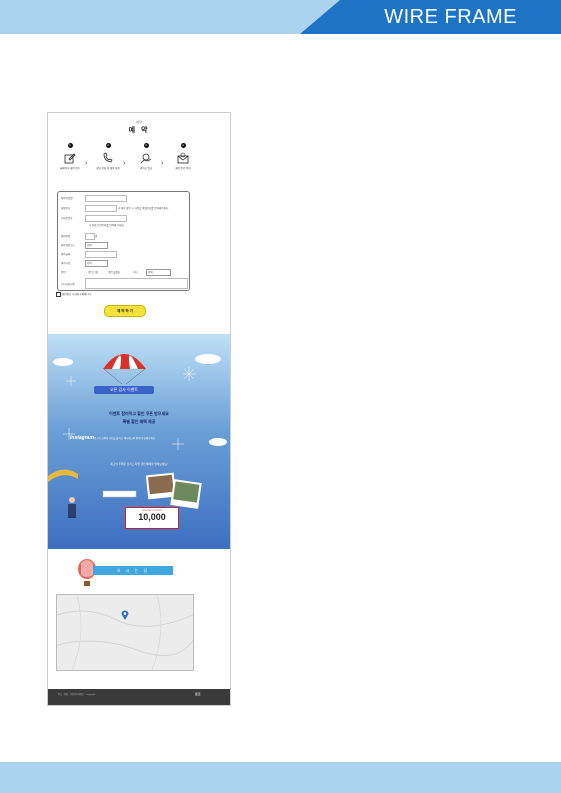 The image size is (561, 793). I want to click on form-row-pickup: 픽업 픽업 신청 픽업 불필요 기타 선택, so click(124, 272).